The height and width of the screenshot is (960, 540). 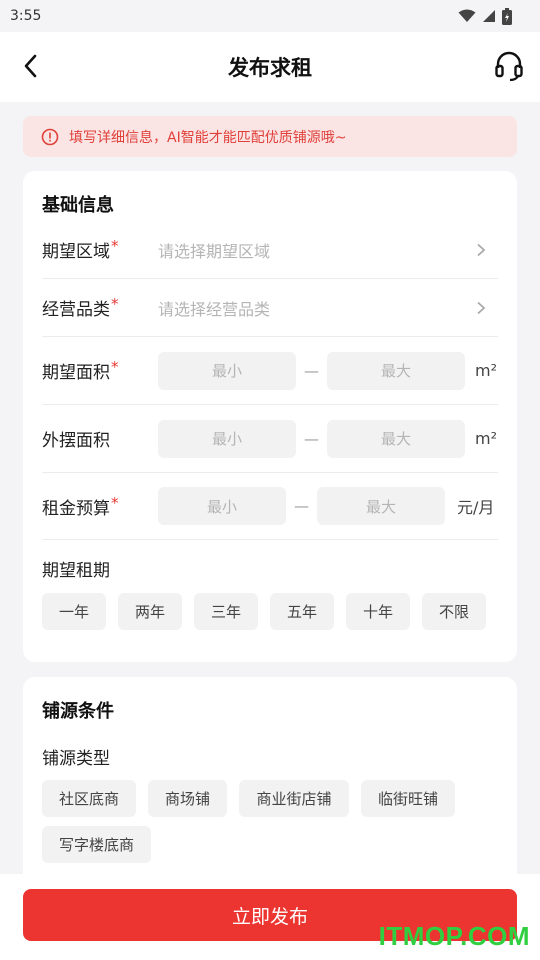 What do you see at coordinates (227, 370) in the screenshot?
I see `size-min-input: 最小` at bounding box center [227, 370].